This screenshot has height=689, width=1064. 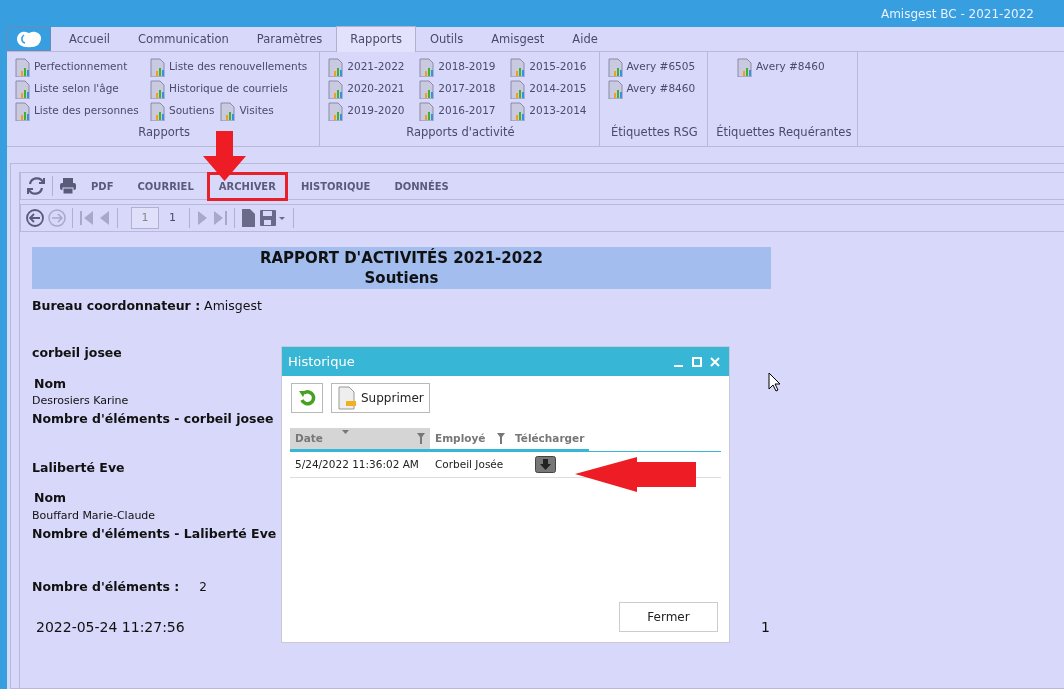 I want to click on report-item: Liste des renouvellements, so click(x=232, y=67).